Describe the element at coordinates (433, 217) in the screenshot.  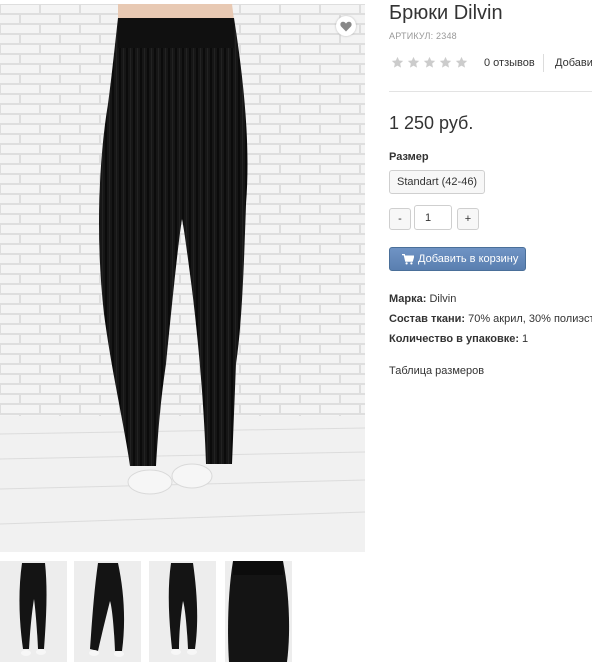
I see `quantity-input` at that location.